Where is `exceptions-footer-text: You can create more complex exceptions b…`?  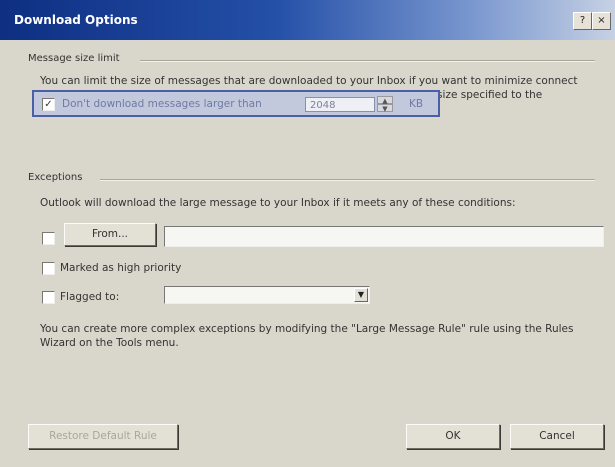
exceptions-footer-text: You can create more complex exceptions b… is located at coordinates (307, 336).